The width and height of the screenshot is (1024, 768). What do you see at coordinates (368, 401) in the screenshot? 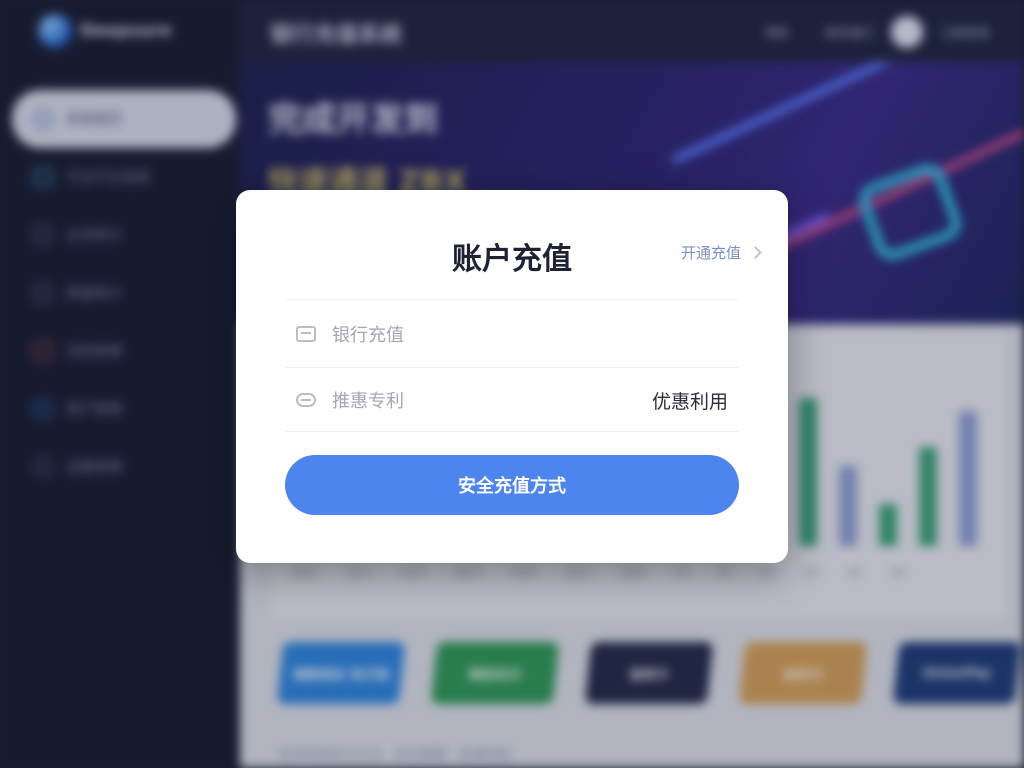
I see `discount-label: 推惠专利` at bounding box center [368, 401].